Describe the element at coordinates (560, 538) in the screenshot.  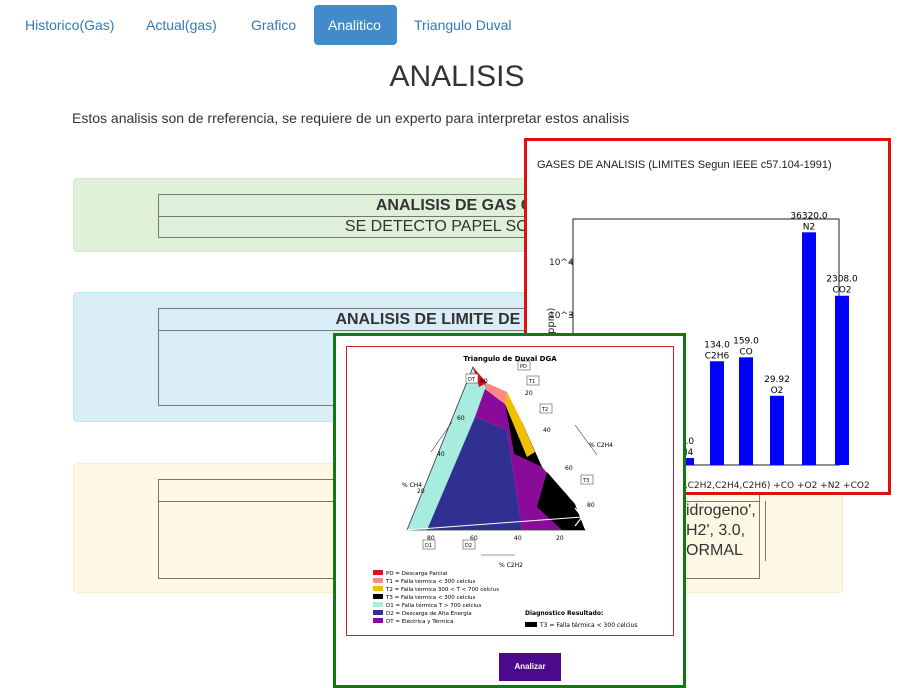
I see `tick-bottom: 20` at that location.